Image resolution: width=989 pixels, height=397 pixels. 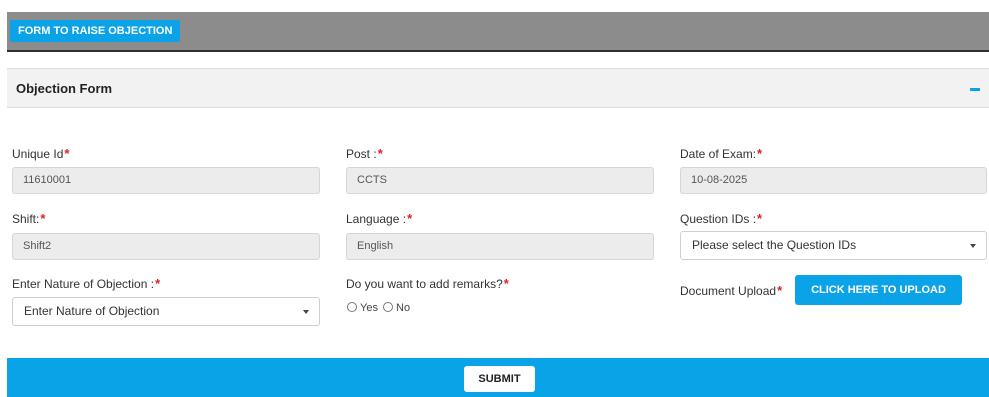 What do you see at coordinates (718, 219) in the screenshot?
I see `question-ids-label-text: Question IDs :` at bounding box center [718, 219].